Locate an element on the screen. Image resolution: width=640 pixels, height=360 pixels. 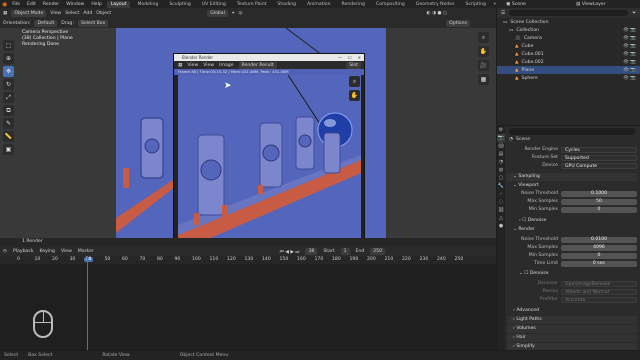
orientation-dropdown: Default is located at coordinates (46, 23).